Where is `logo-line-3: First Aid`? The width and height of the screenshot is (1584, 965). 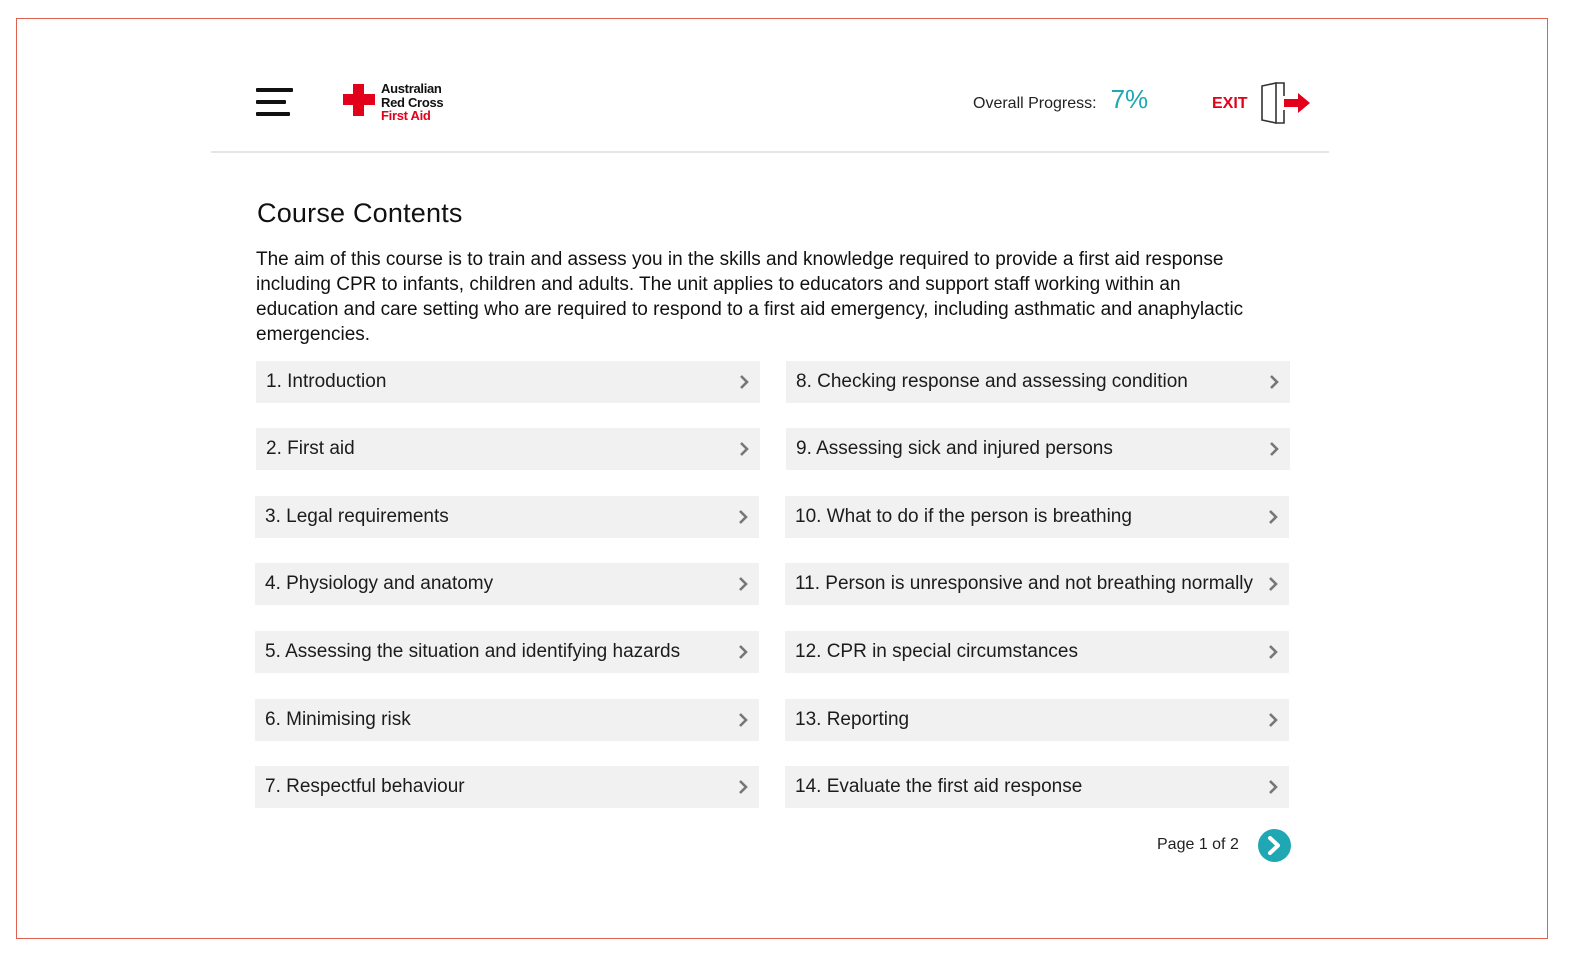
logo-line-3: First Aid is located at coordinates (406, 115).